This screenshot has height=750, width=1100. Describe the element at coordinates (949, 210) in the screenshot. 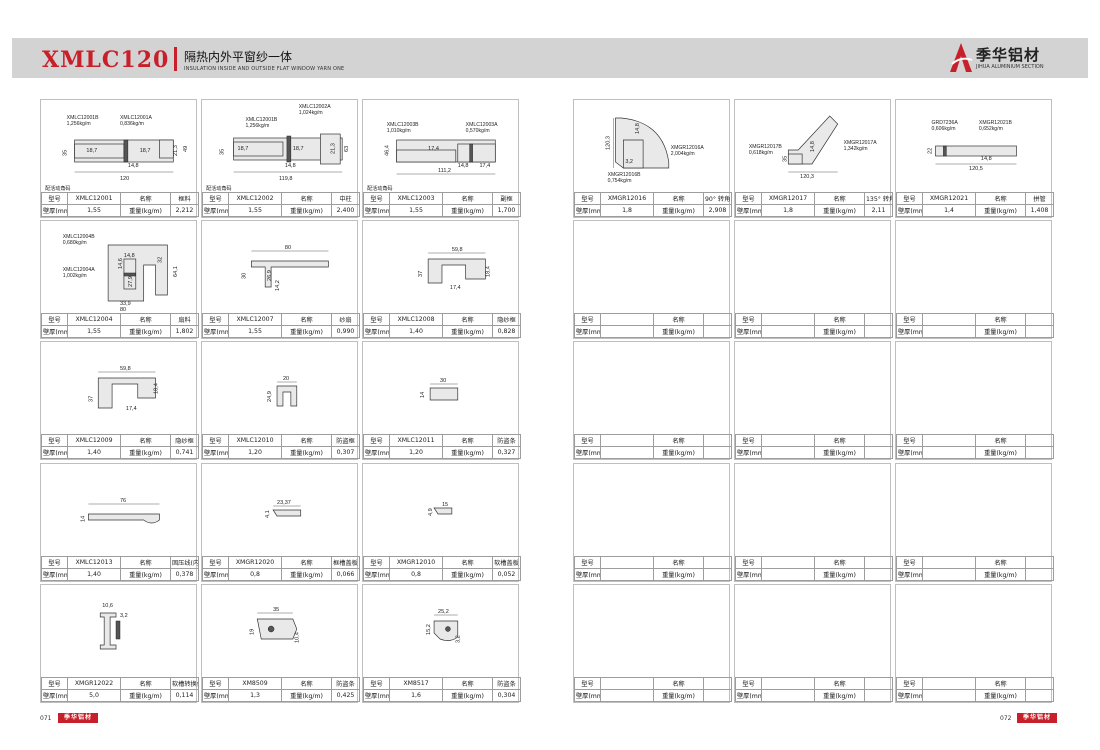

I see `thickness-value: 1,4` at that location.